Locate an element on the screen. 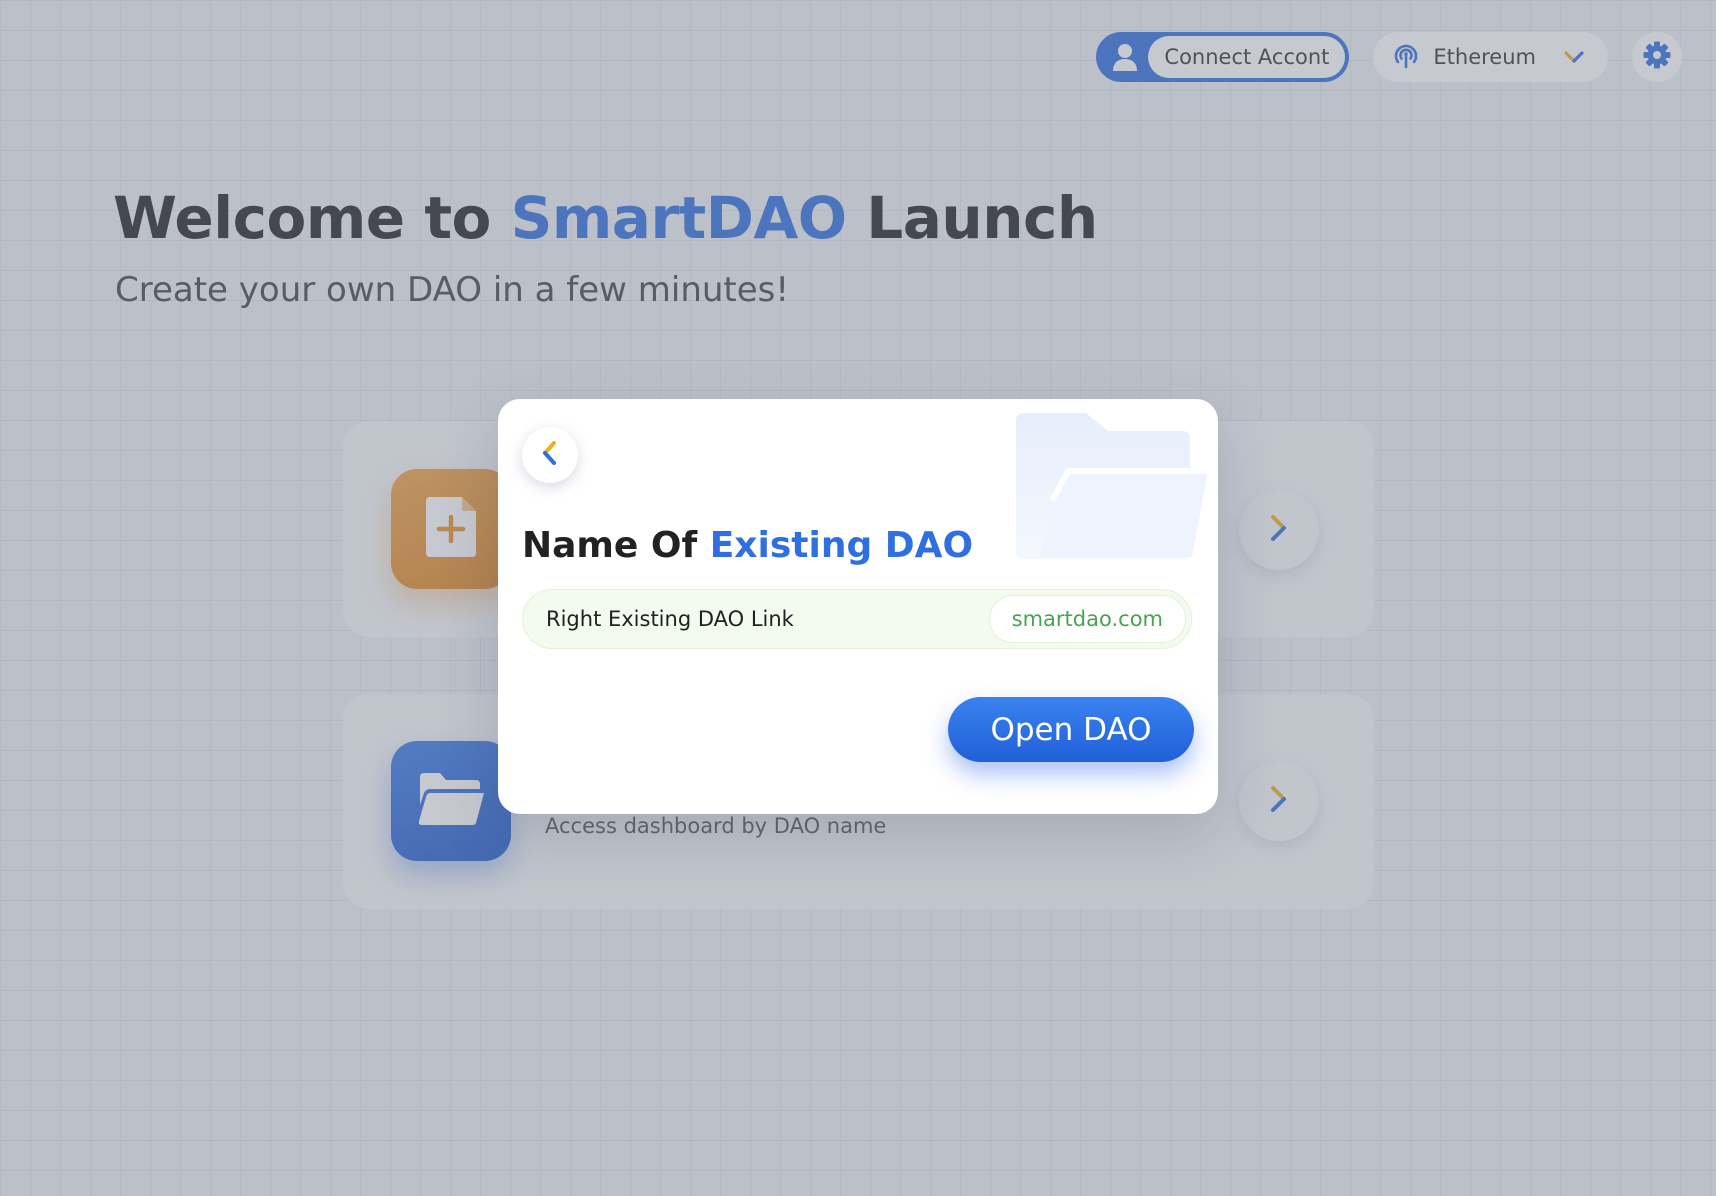  folder-decoration-icon is located at coordinates (1110, 488).